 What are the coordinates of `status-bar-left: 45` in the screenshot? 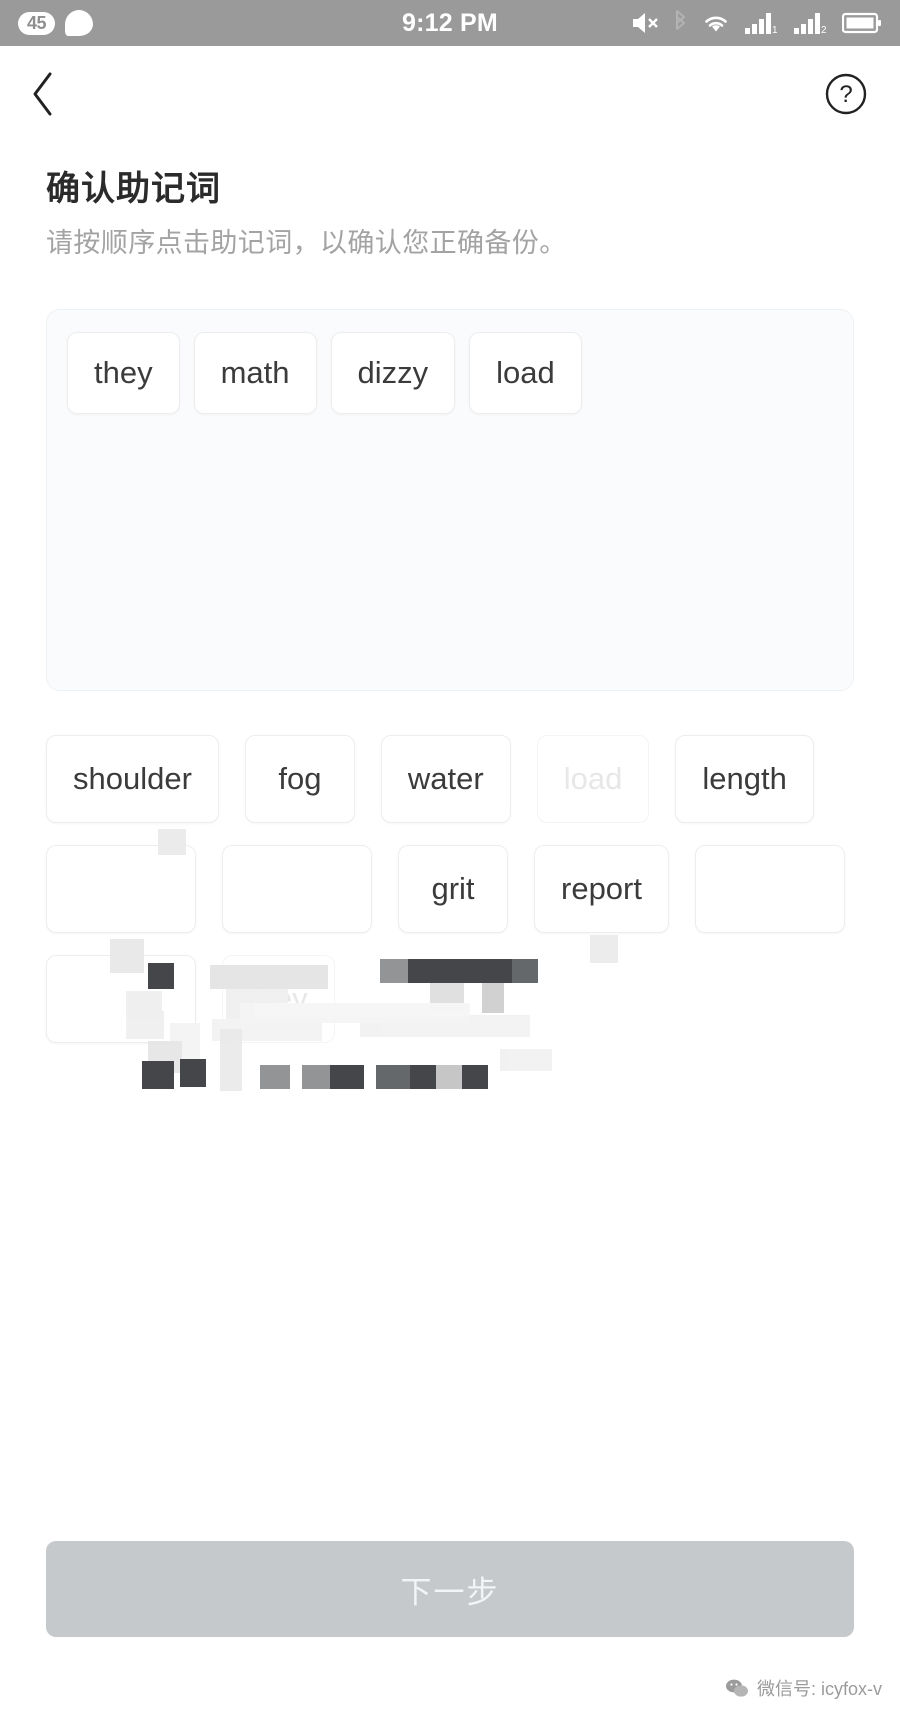 It's located at (56, 23).